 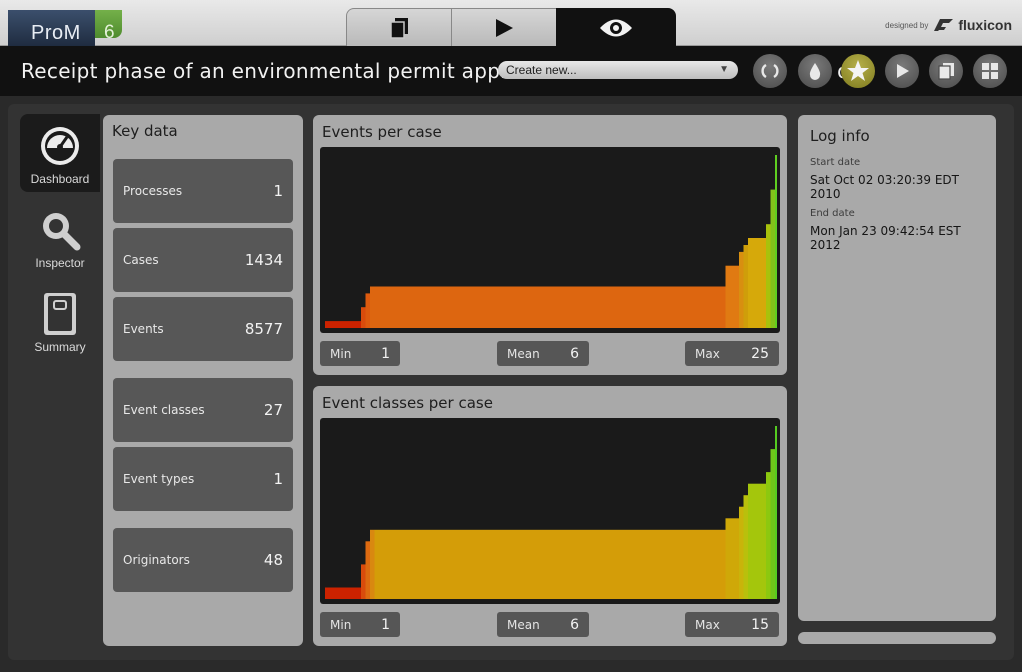 I want to click on tab-workspace, so click(x=399, y=27).